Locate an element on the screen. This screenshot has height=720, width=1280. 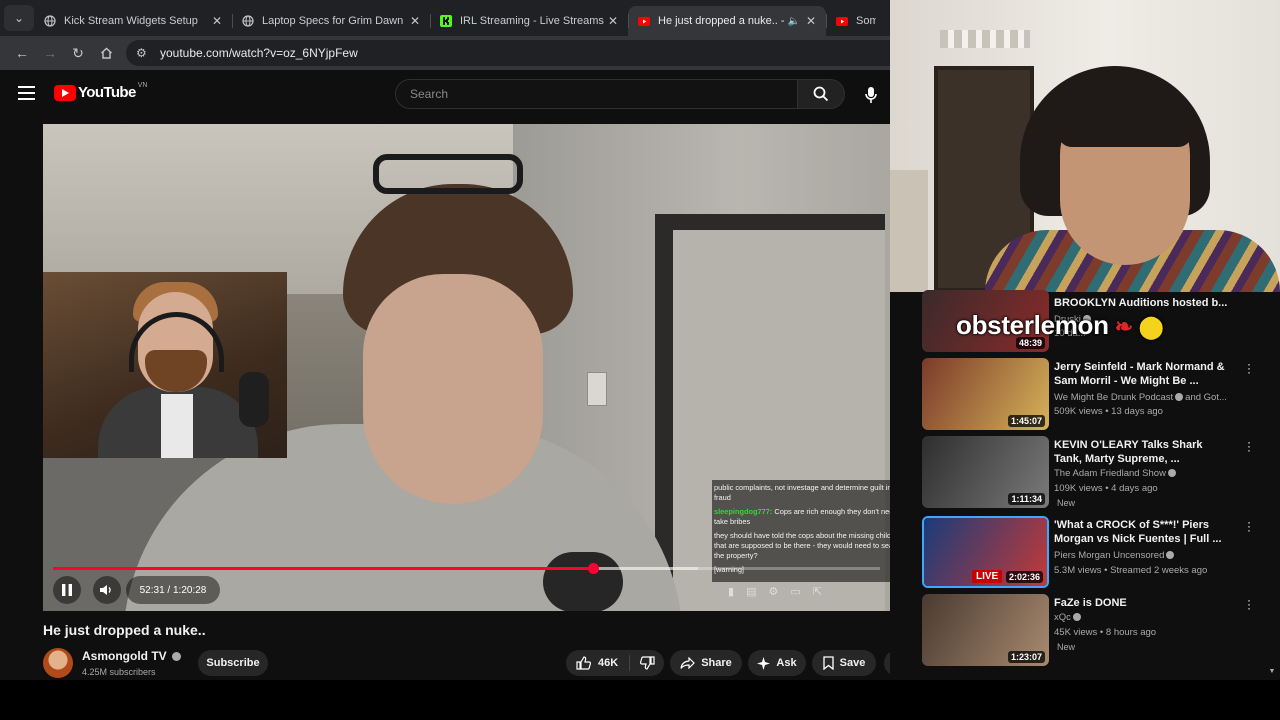
video-meta: 5.3M views • Streamed 2 weeks ago is located at coordinates (1131, 570).